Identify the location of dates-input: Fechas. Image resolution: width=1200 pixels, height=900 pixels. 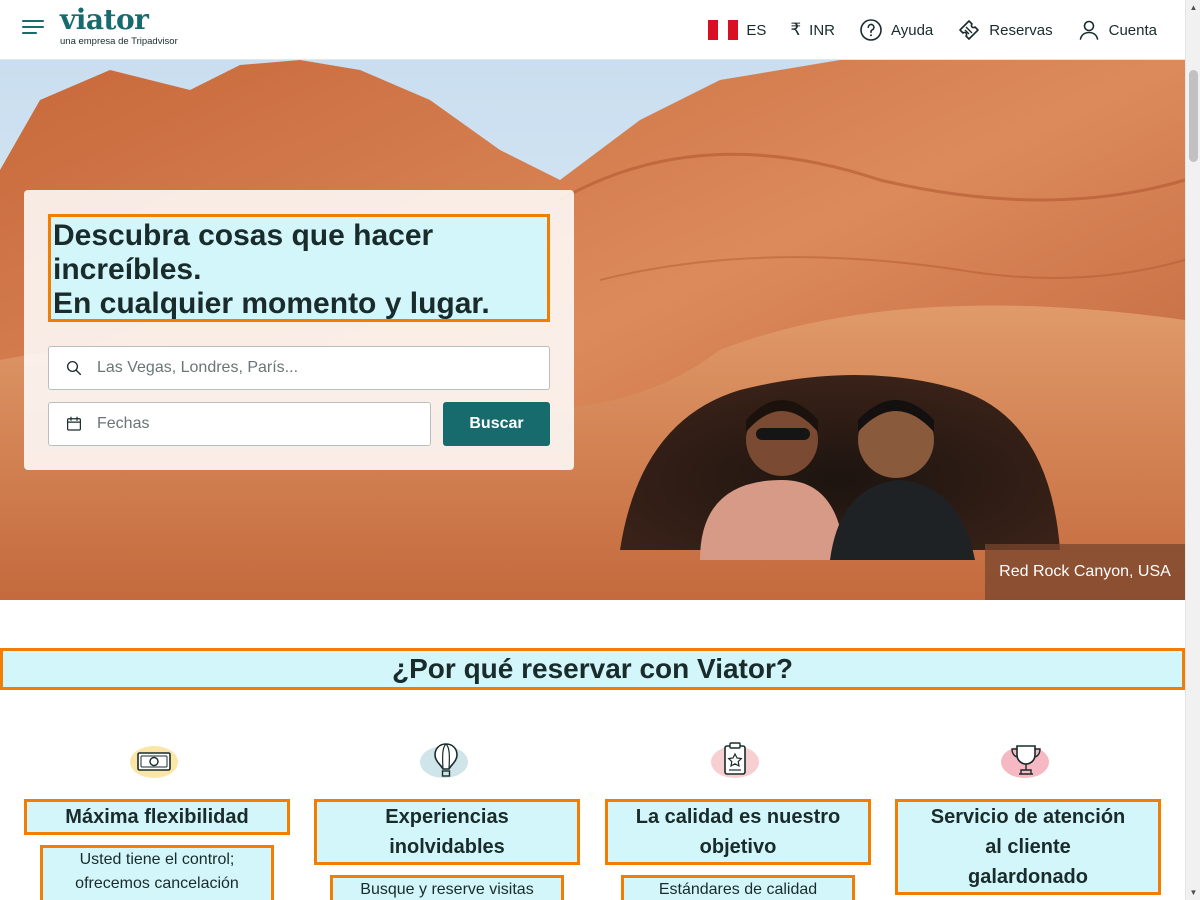
(239, 424).